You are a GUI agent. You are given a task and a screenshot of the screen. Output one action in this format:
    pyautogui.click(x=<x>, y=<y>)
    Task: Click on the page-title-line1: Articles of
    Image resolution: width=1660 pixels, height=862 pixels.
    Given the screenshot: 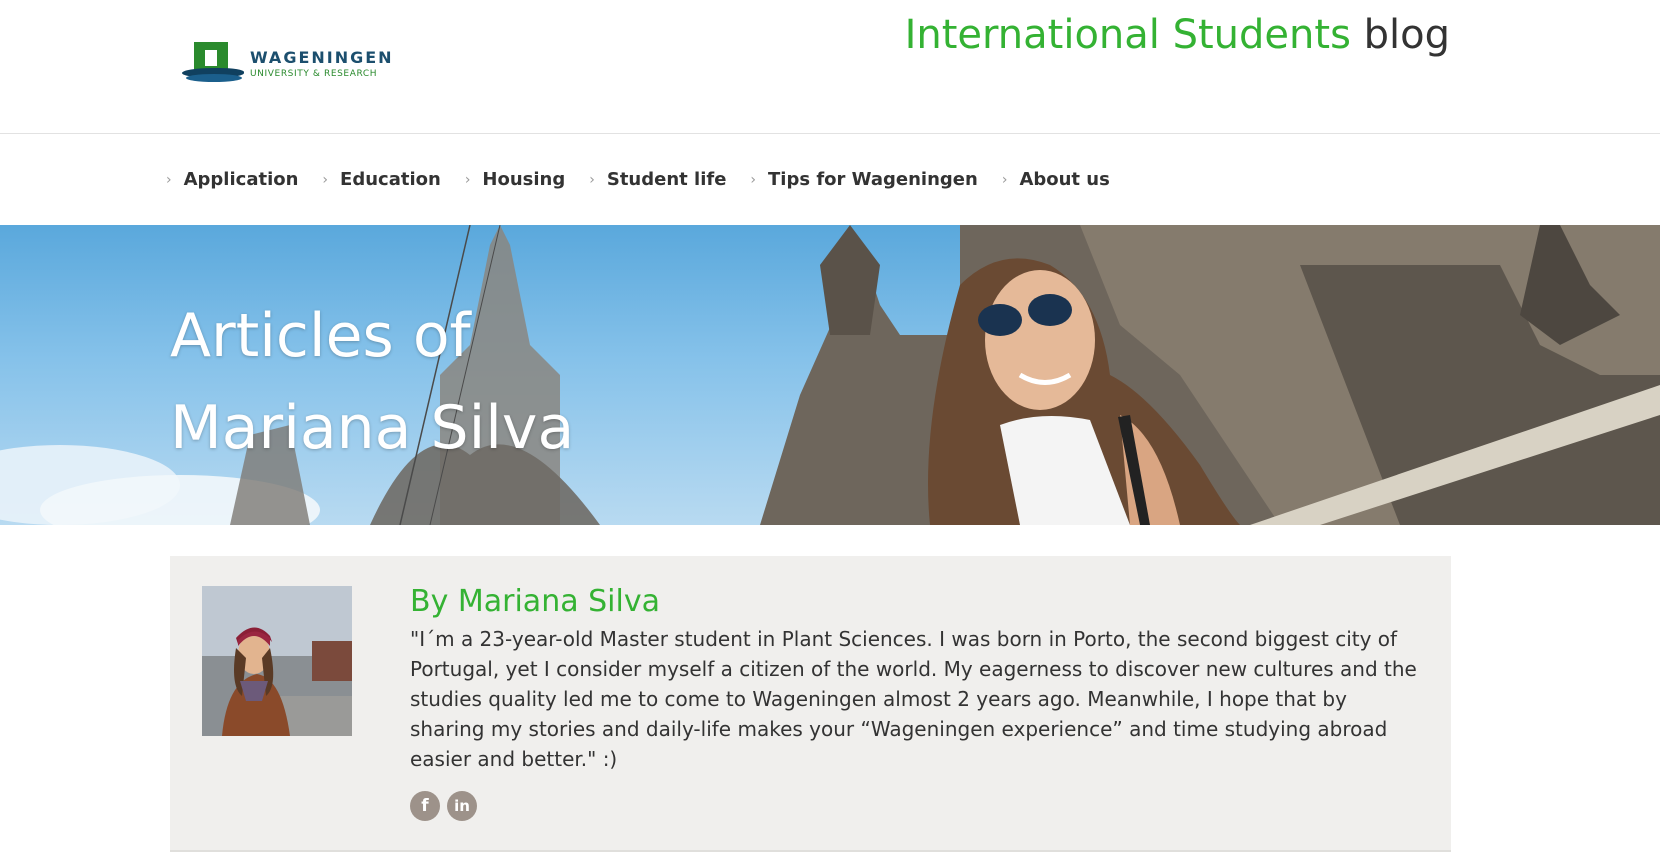 What is the action you would take?
    pyautogui.click(x=320, y=336)
    